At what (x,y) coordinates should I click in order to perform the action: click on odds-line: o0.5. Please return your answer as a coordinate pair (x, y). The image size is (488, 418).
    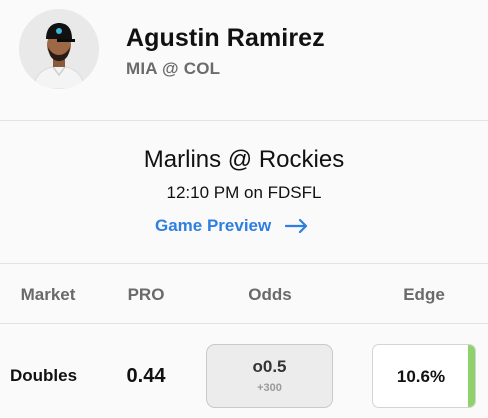
    Looking at the image, I should click on (269, 366).